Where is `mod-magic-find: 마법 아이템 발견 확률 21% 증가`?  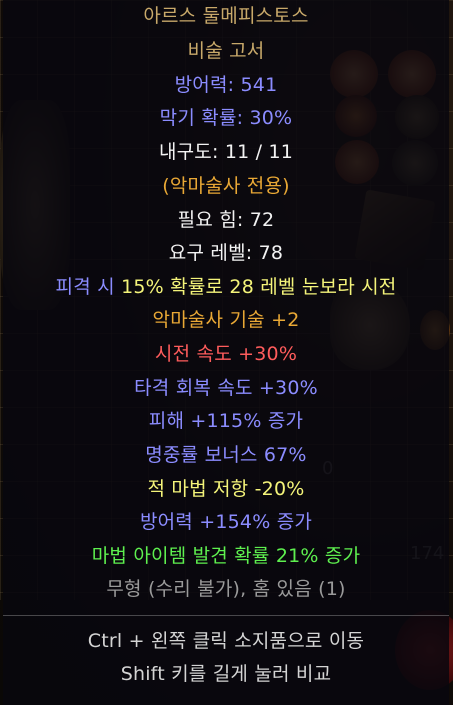
mod-magic-find: 마법 아이템 발견 확률 21% 증가 is located at coordinates (226, 556).